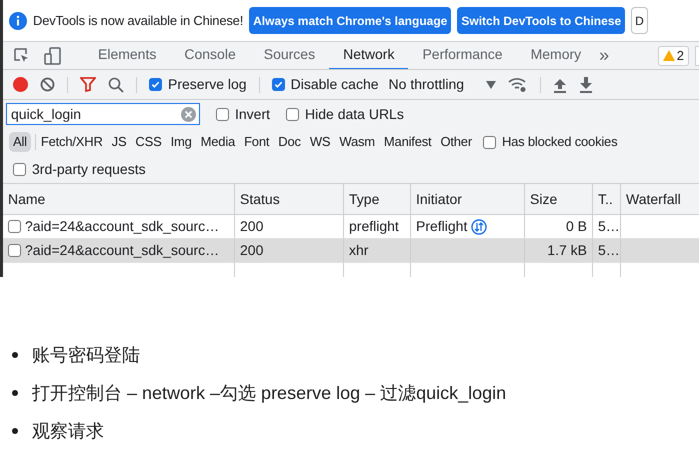 The image size is (699, 465). I want to click on warning-badge: 2, so click(673, 56).